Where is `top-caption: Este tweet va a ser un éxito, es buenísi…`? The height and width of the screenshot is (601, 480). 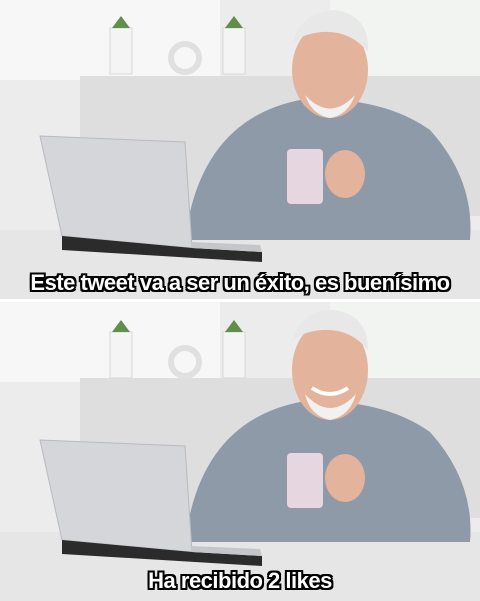 top-caption: Este tweet va a ser un éxito, es buenísi… is located at coordinates (240, 282).